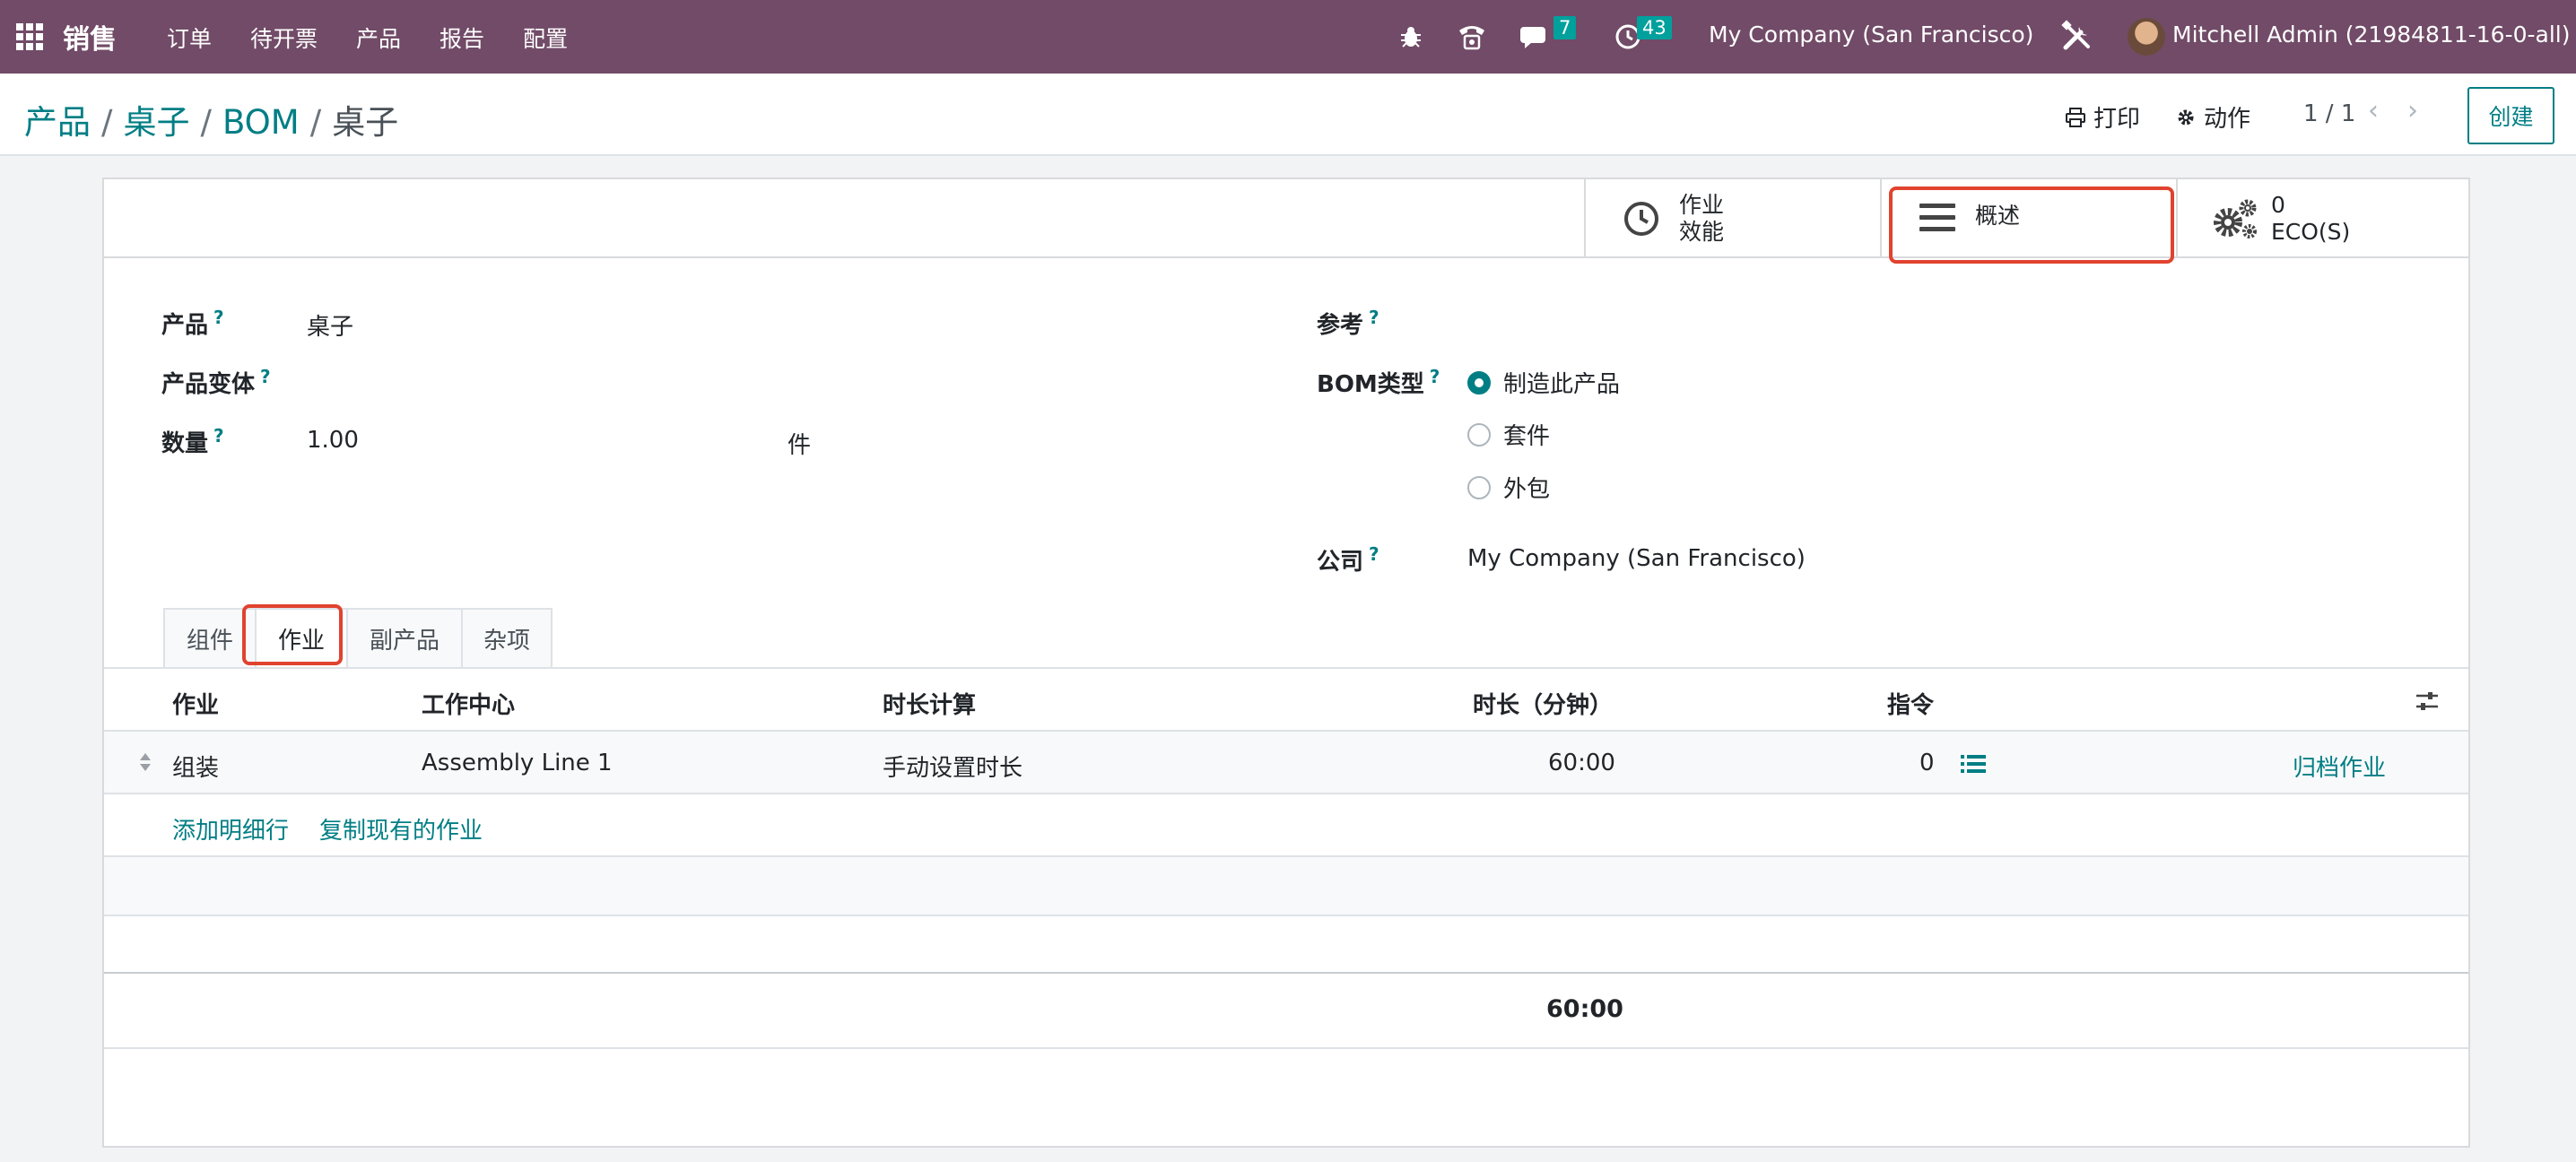  Describe the element at coordinates (2329, 113) in the screenshot. I see `pager-value: 1 / 1` at that location.